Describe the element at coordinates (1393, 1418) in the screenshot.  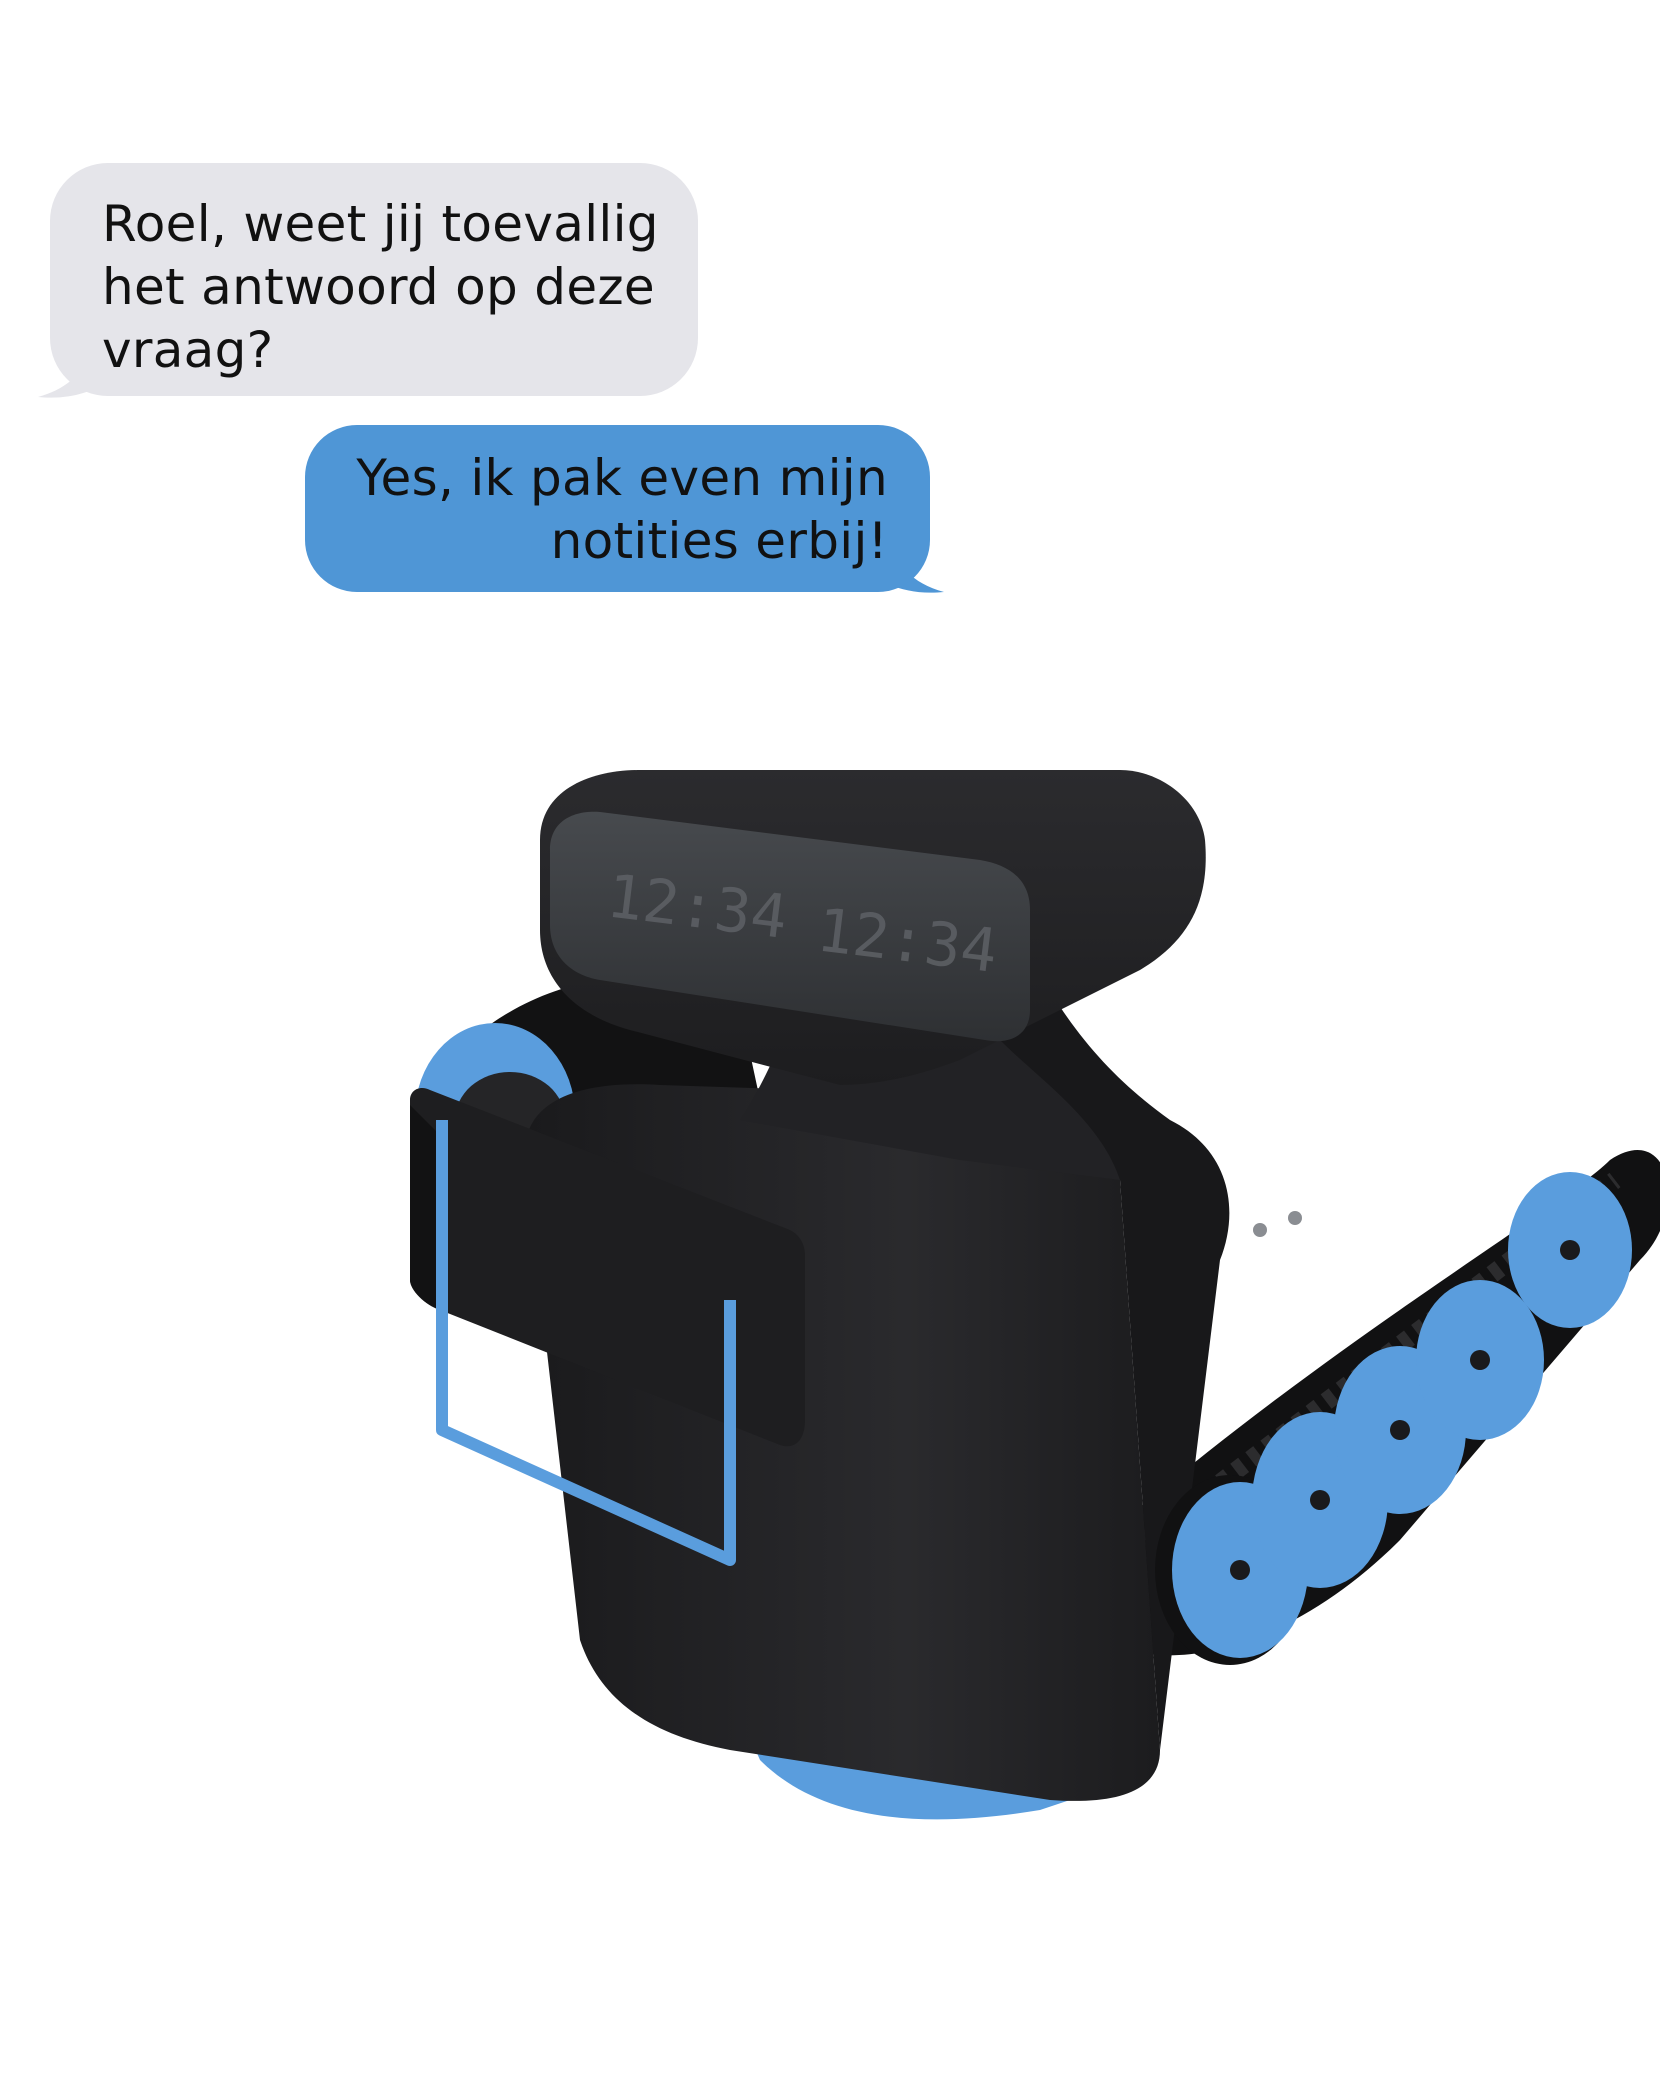
I see `track-wheels` at that location.